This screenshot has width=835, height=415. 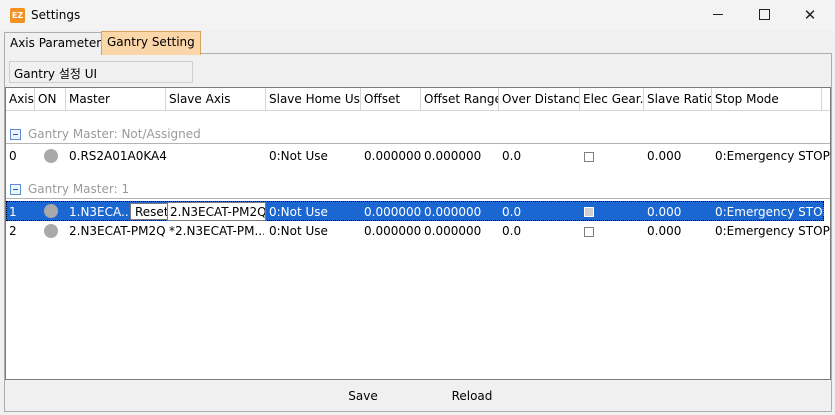 What do you see at coordinates (313, 99) in the screenshot?
I see `column-header-slave-home-use: Slave Home Use` at bounding box center [313, 99].